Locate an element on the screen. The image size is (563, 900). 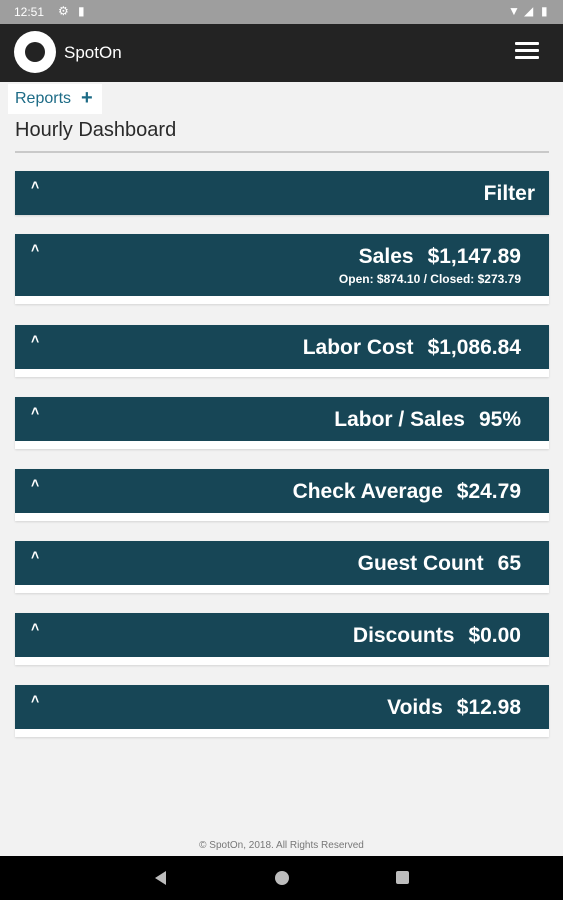
labor-sales-label: Labor / Sales is located at coordinates (399, 419).